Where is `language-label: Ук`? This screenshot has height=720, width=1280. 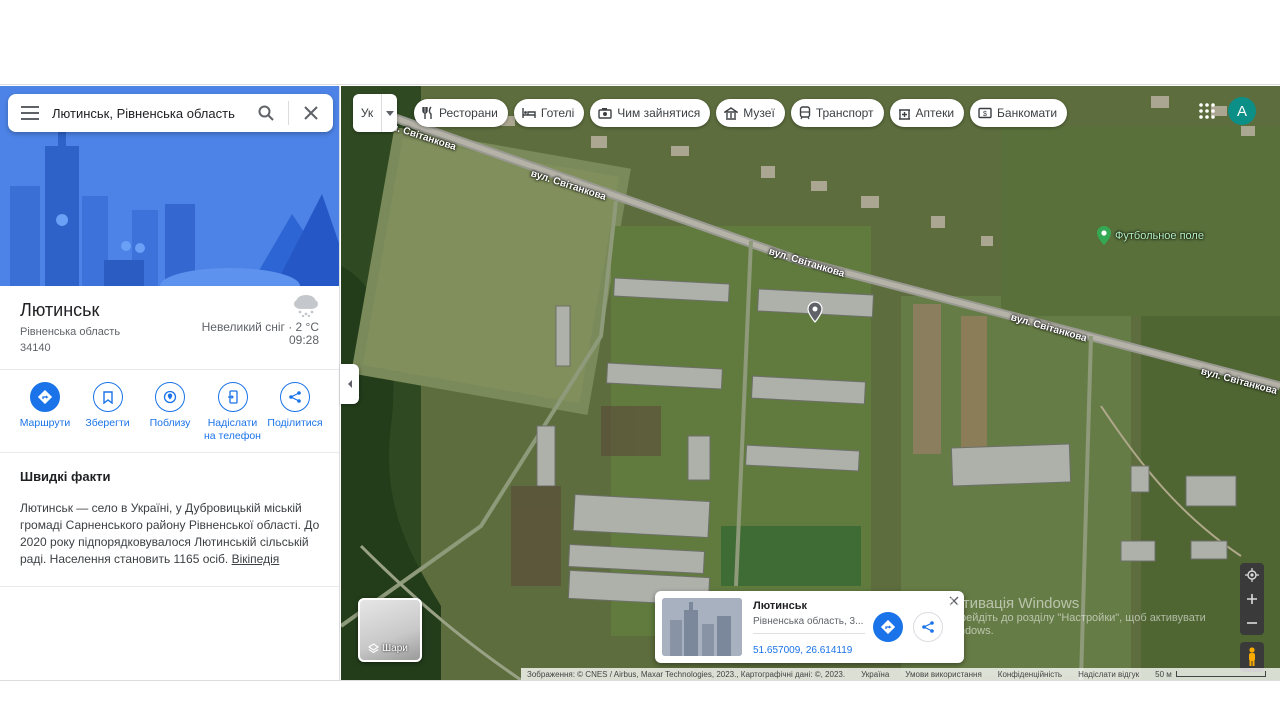 language-label: Ук is located at coordinates (367, 113).